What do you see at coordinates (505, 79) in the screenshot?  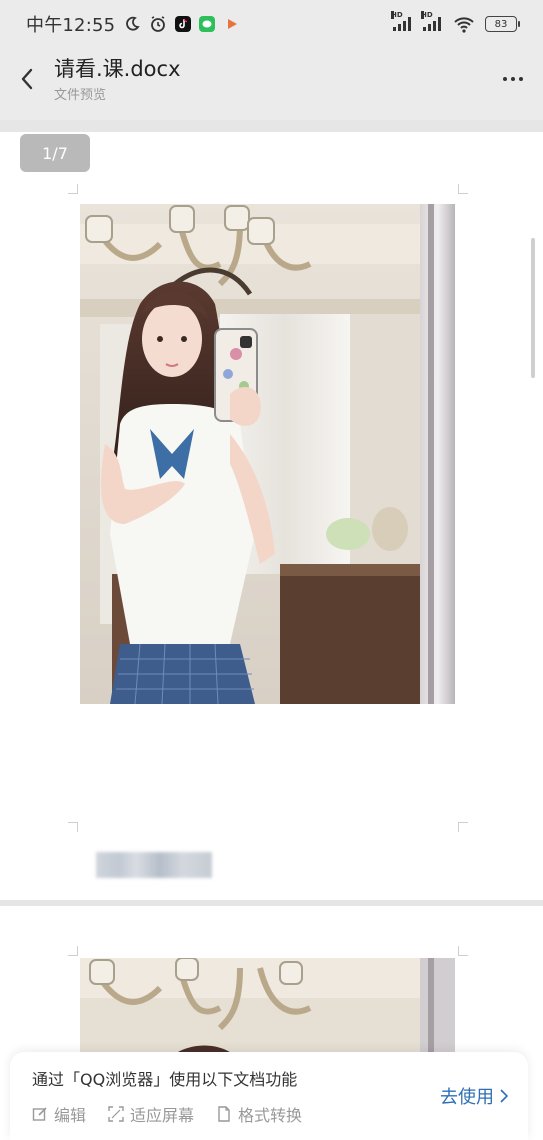 I see `more-horizontal-icon` at bounding box center [505, 79].